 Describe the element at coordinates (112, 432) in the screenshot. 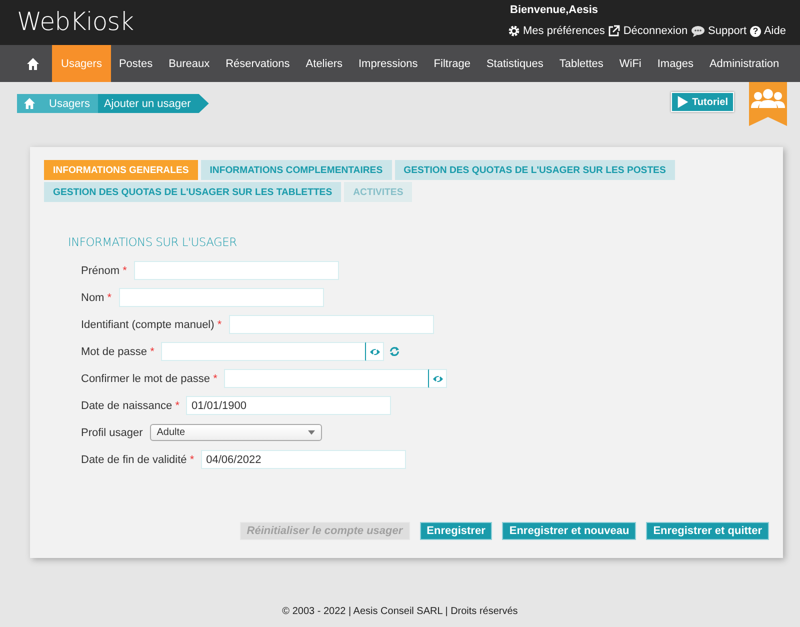

I see `field-label: Profil usager` at that location.